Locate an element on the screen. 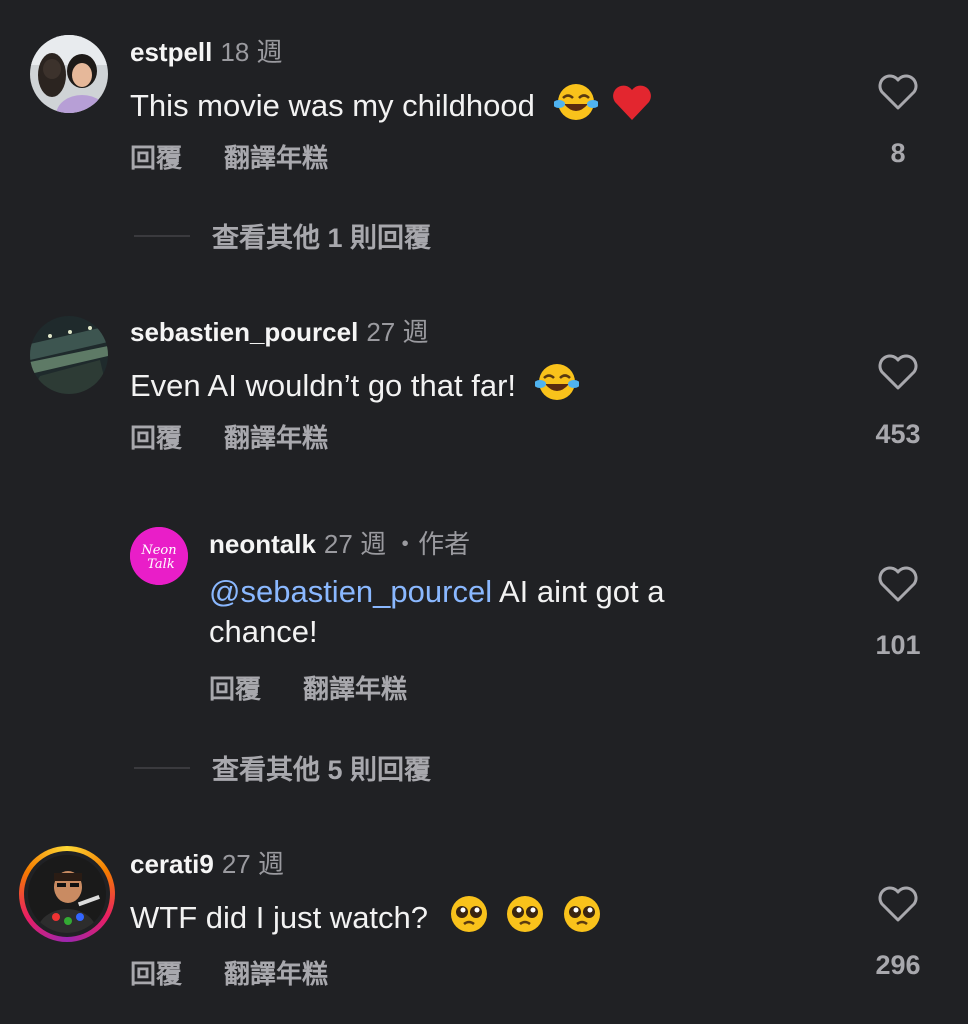 Image resolution: width=968 pixels, height=1024 pixels. comment-body: This movie was my childhood is located at coordinates (332, 105).